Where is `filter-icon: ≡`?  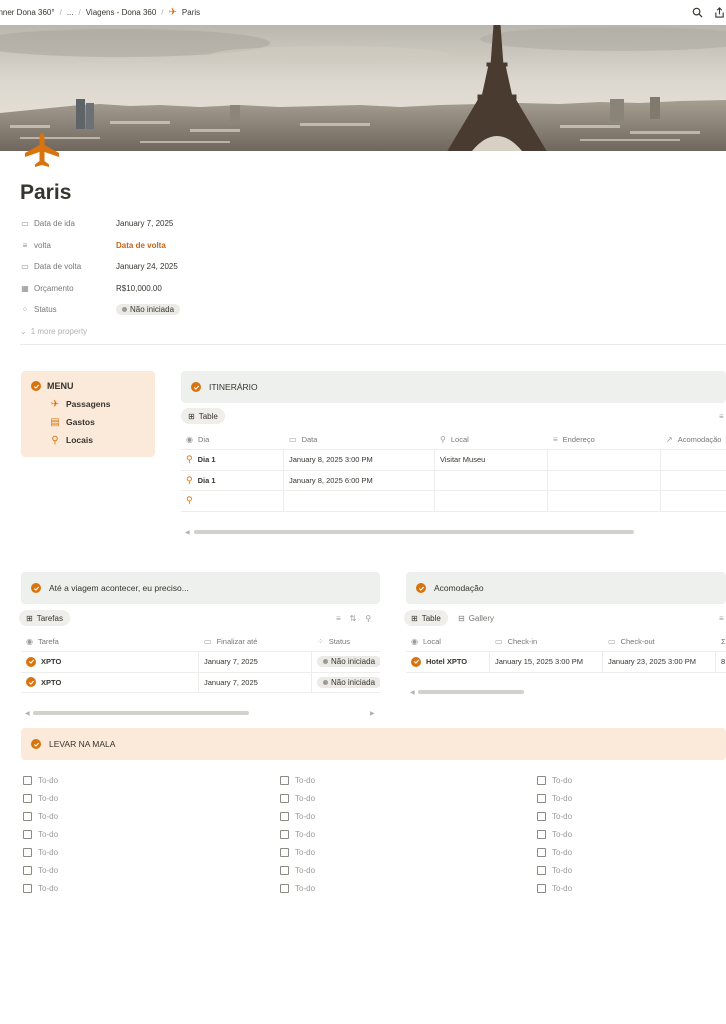 filter-icon: ≡ is located at coordinates (338, 618).